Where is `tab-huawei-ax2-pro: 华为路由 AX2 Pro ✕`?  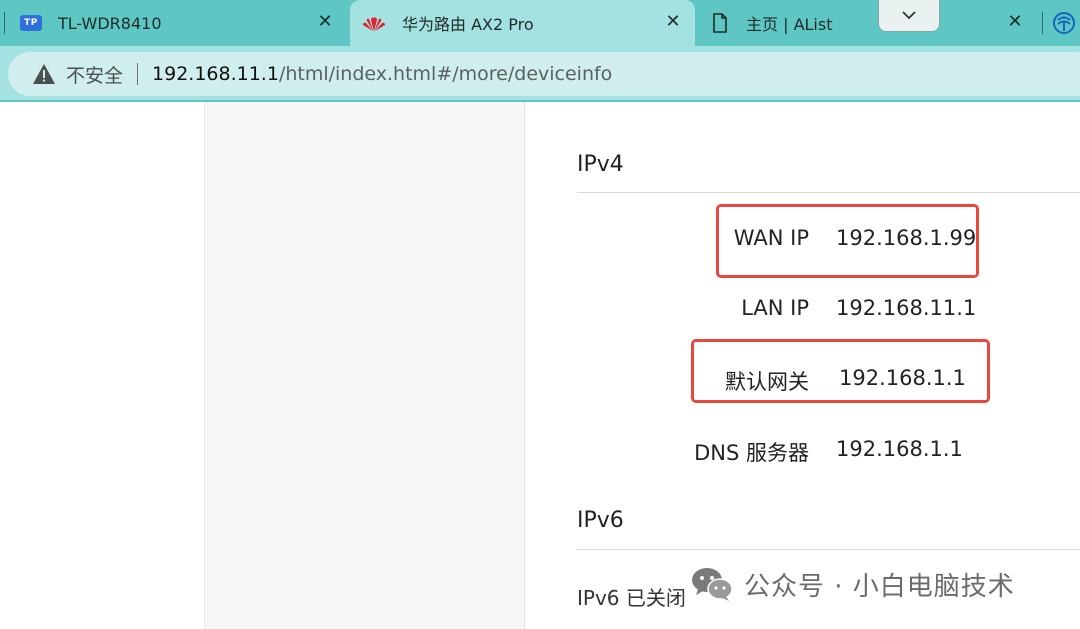
tab-huawei-ax2-pro: 华为路由 AX2 Pro ✕ is located at coordinates (522, 23).